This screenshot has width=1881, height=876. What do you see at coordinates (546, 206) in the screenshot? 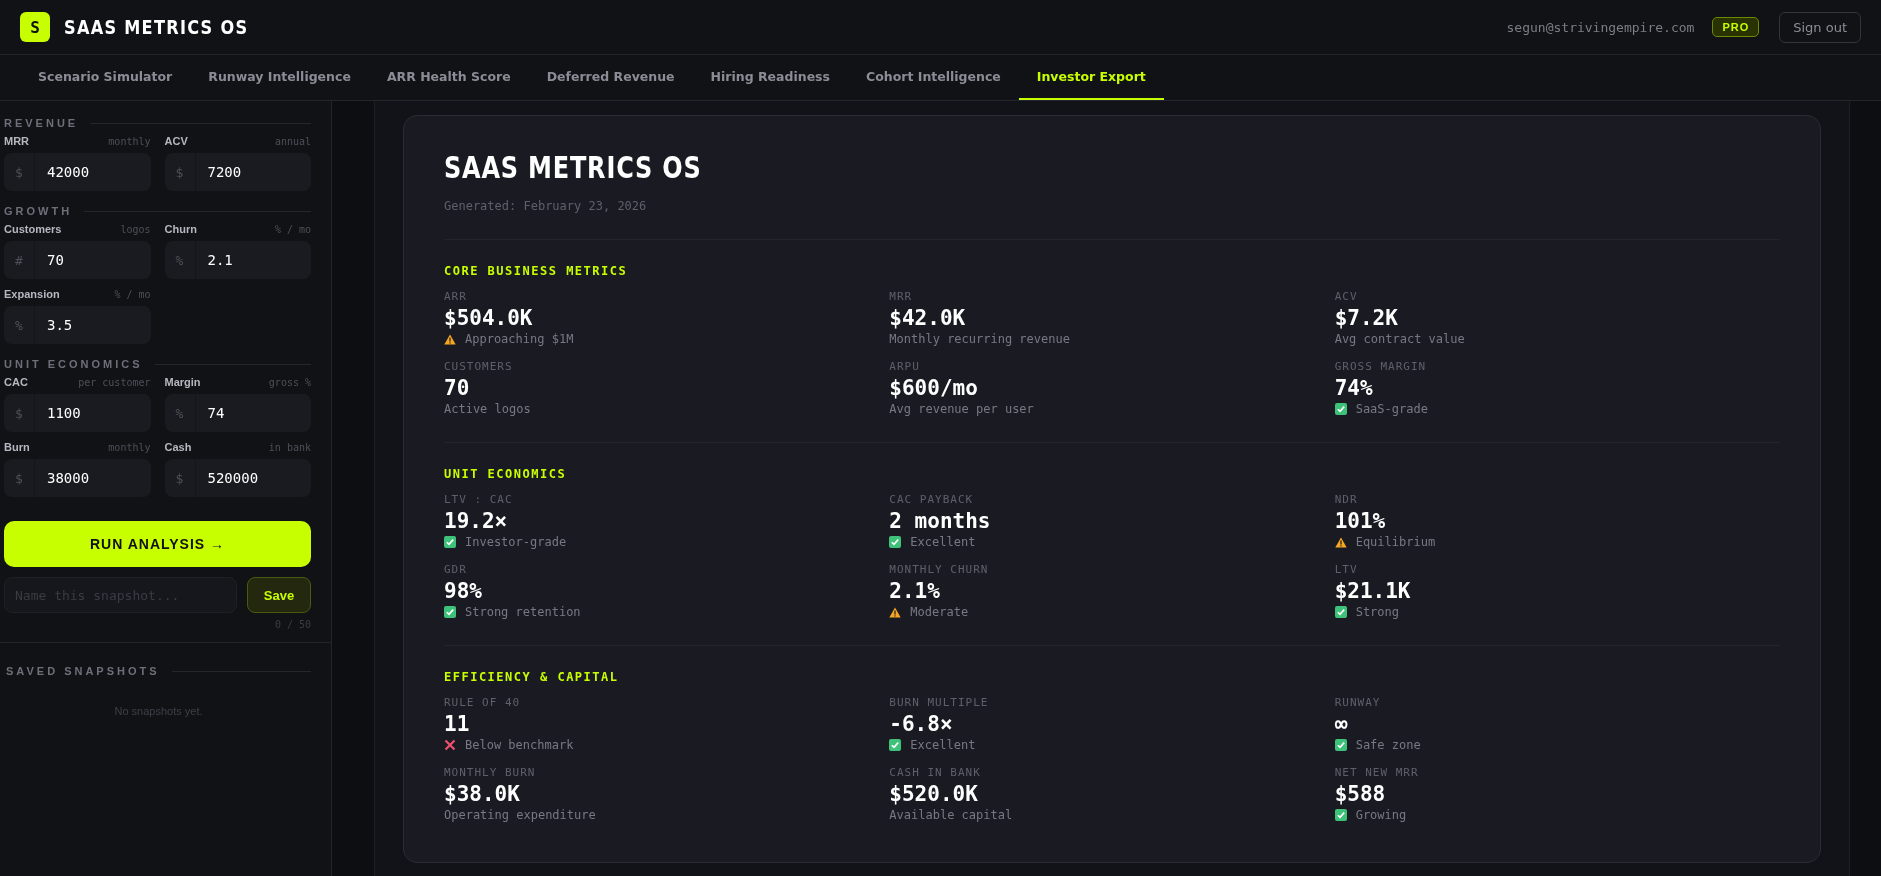
I see `generated-date: Generated: February 23, 2026` at bounding box center [546, 206].